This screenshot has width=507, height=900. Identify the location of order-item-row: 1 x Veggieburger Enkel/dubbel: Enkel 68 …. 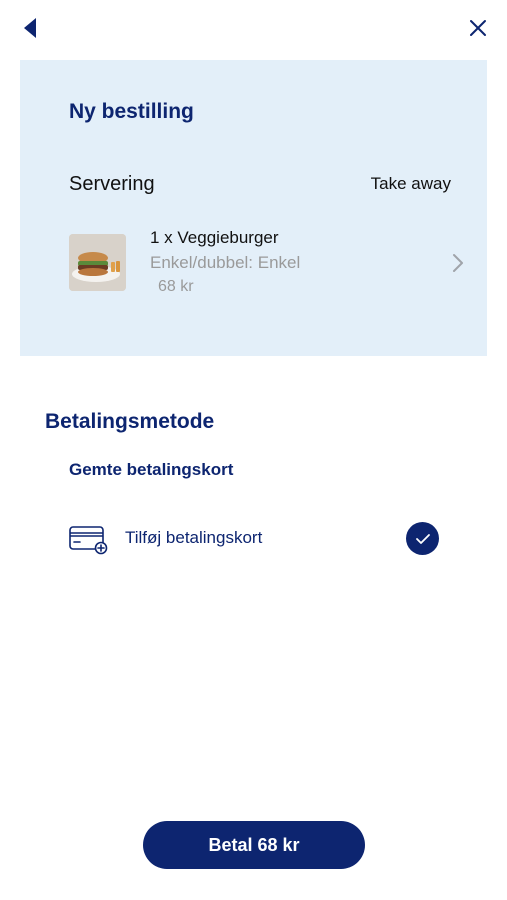
(266, 264).